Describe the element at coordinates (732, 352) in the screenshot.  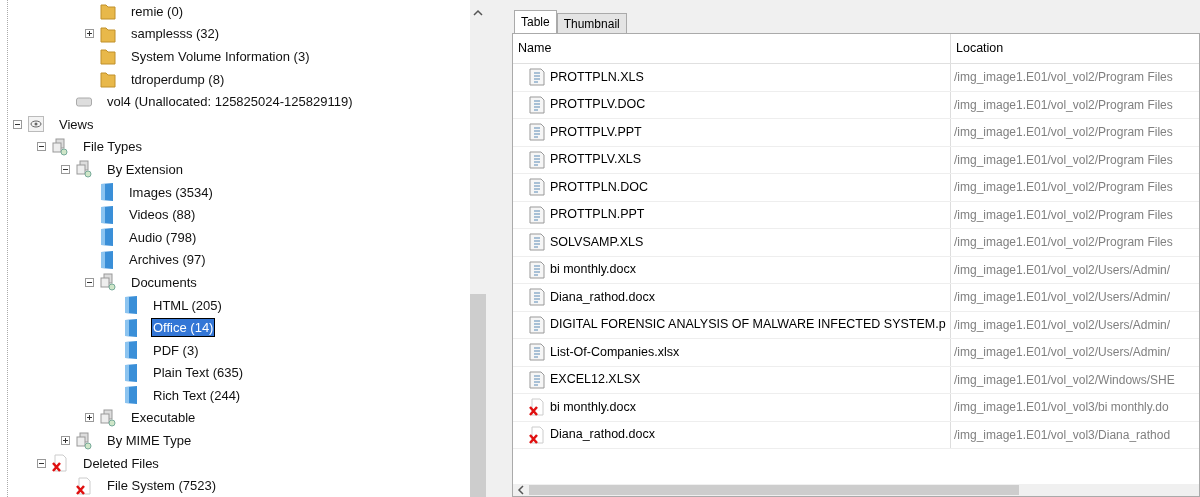
I see `table-cell: List-Of-Companies.xlsx` at that location.